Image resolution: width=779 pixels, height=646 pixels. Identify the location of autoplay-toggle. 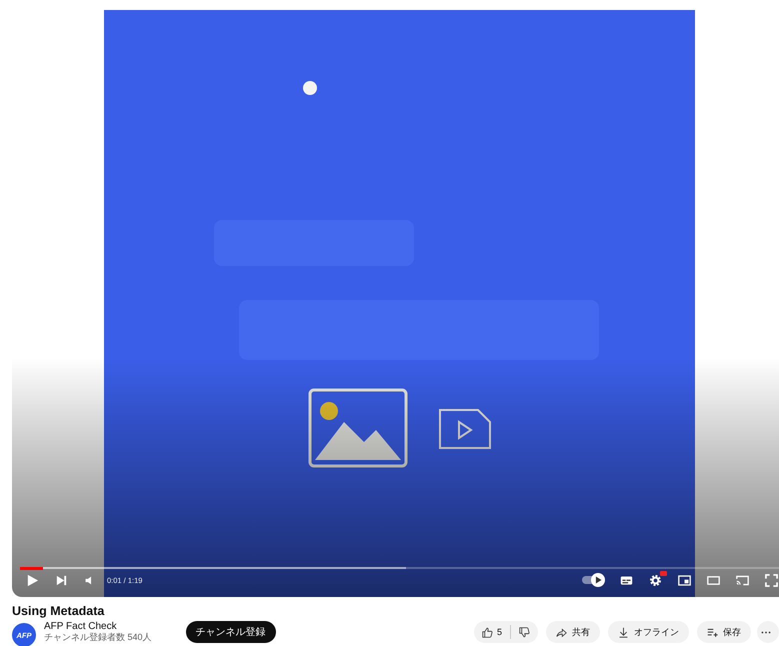
(593, 580).